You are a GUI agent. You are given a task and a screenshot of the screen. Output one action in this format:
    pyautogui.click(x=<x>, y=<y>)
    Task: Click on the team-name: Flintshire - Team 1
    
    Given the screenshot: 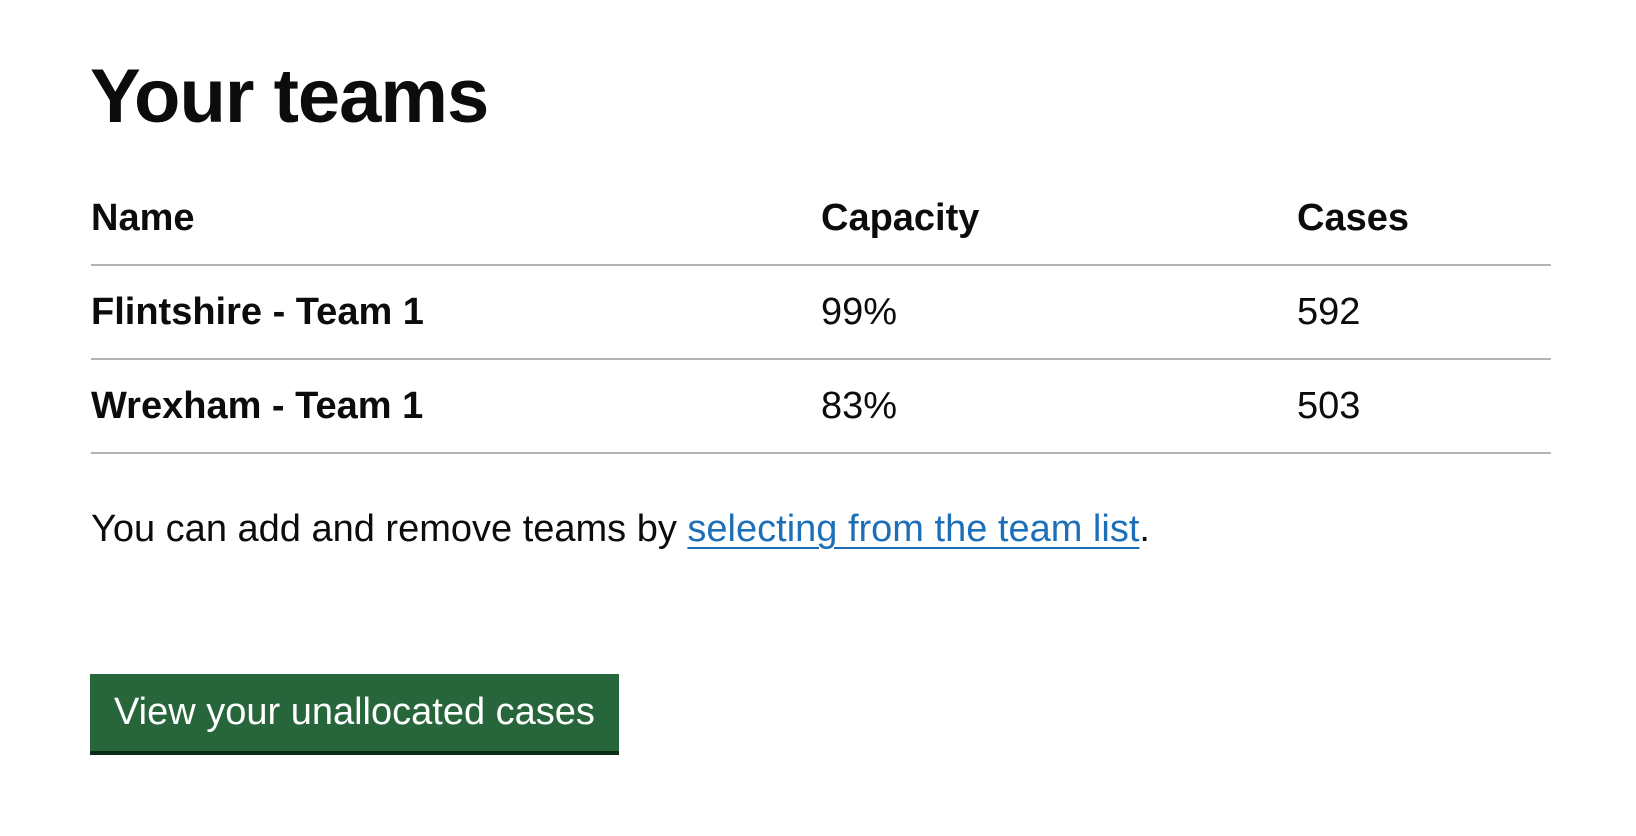 What is the action you would take?
    pyautogui.click(x=456, y=312)
    